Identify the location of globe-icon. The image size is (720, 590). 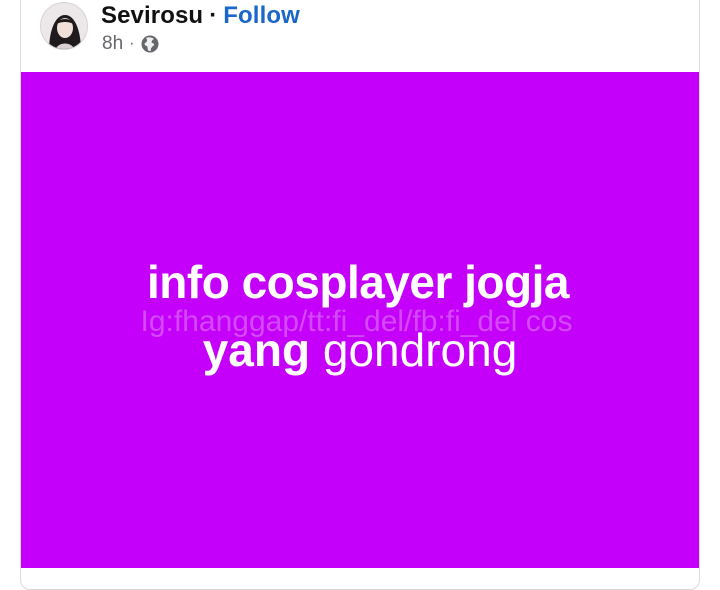
(150, 44).